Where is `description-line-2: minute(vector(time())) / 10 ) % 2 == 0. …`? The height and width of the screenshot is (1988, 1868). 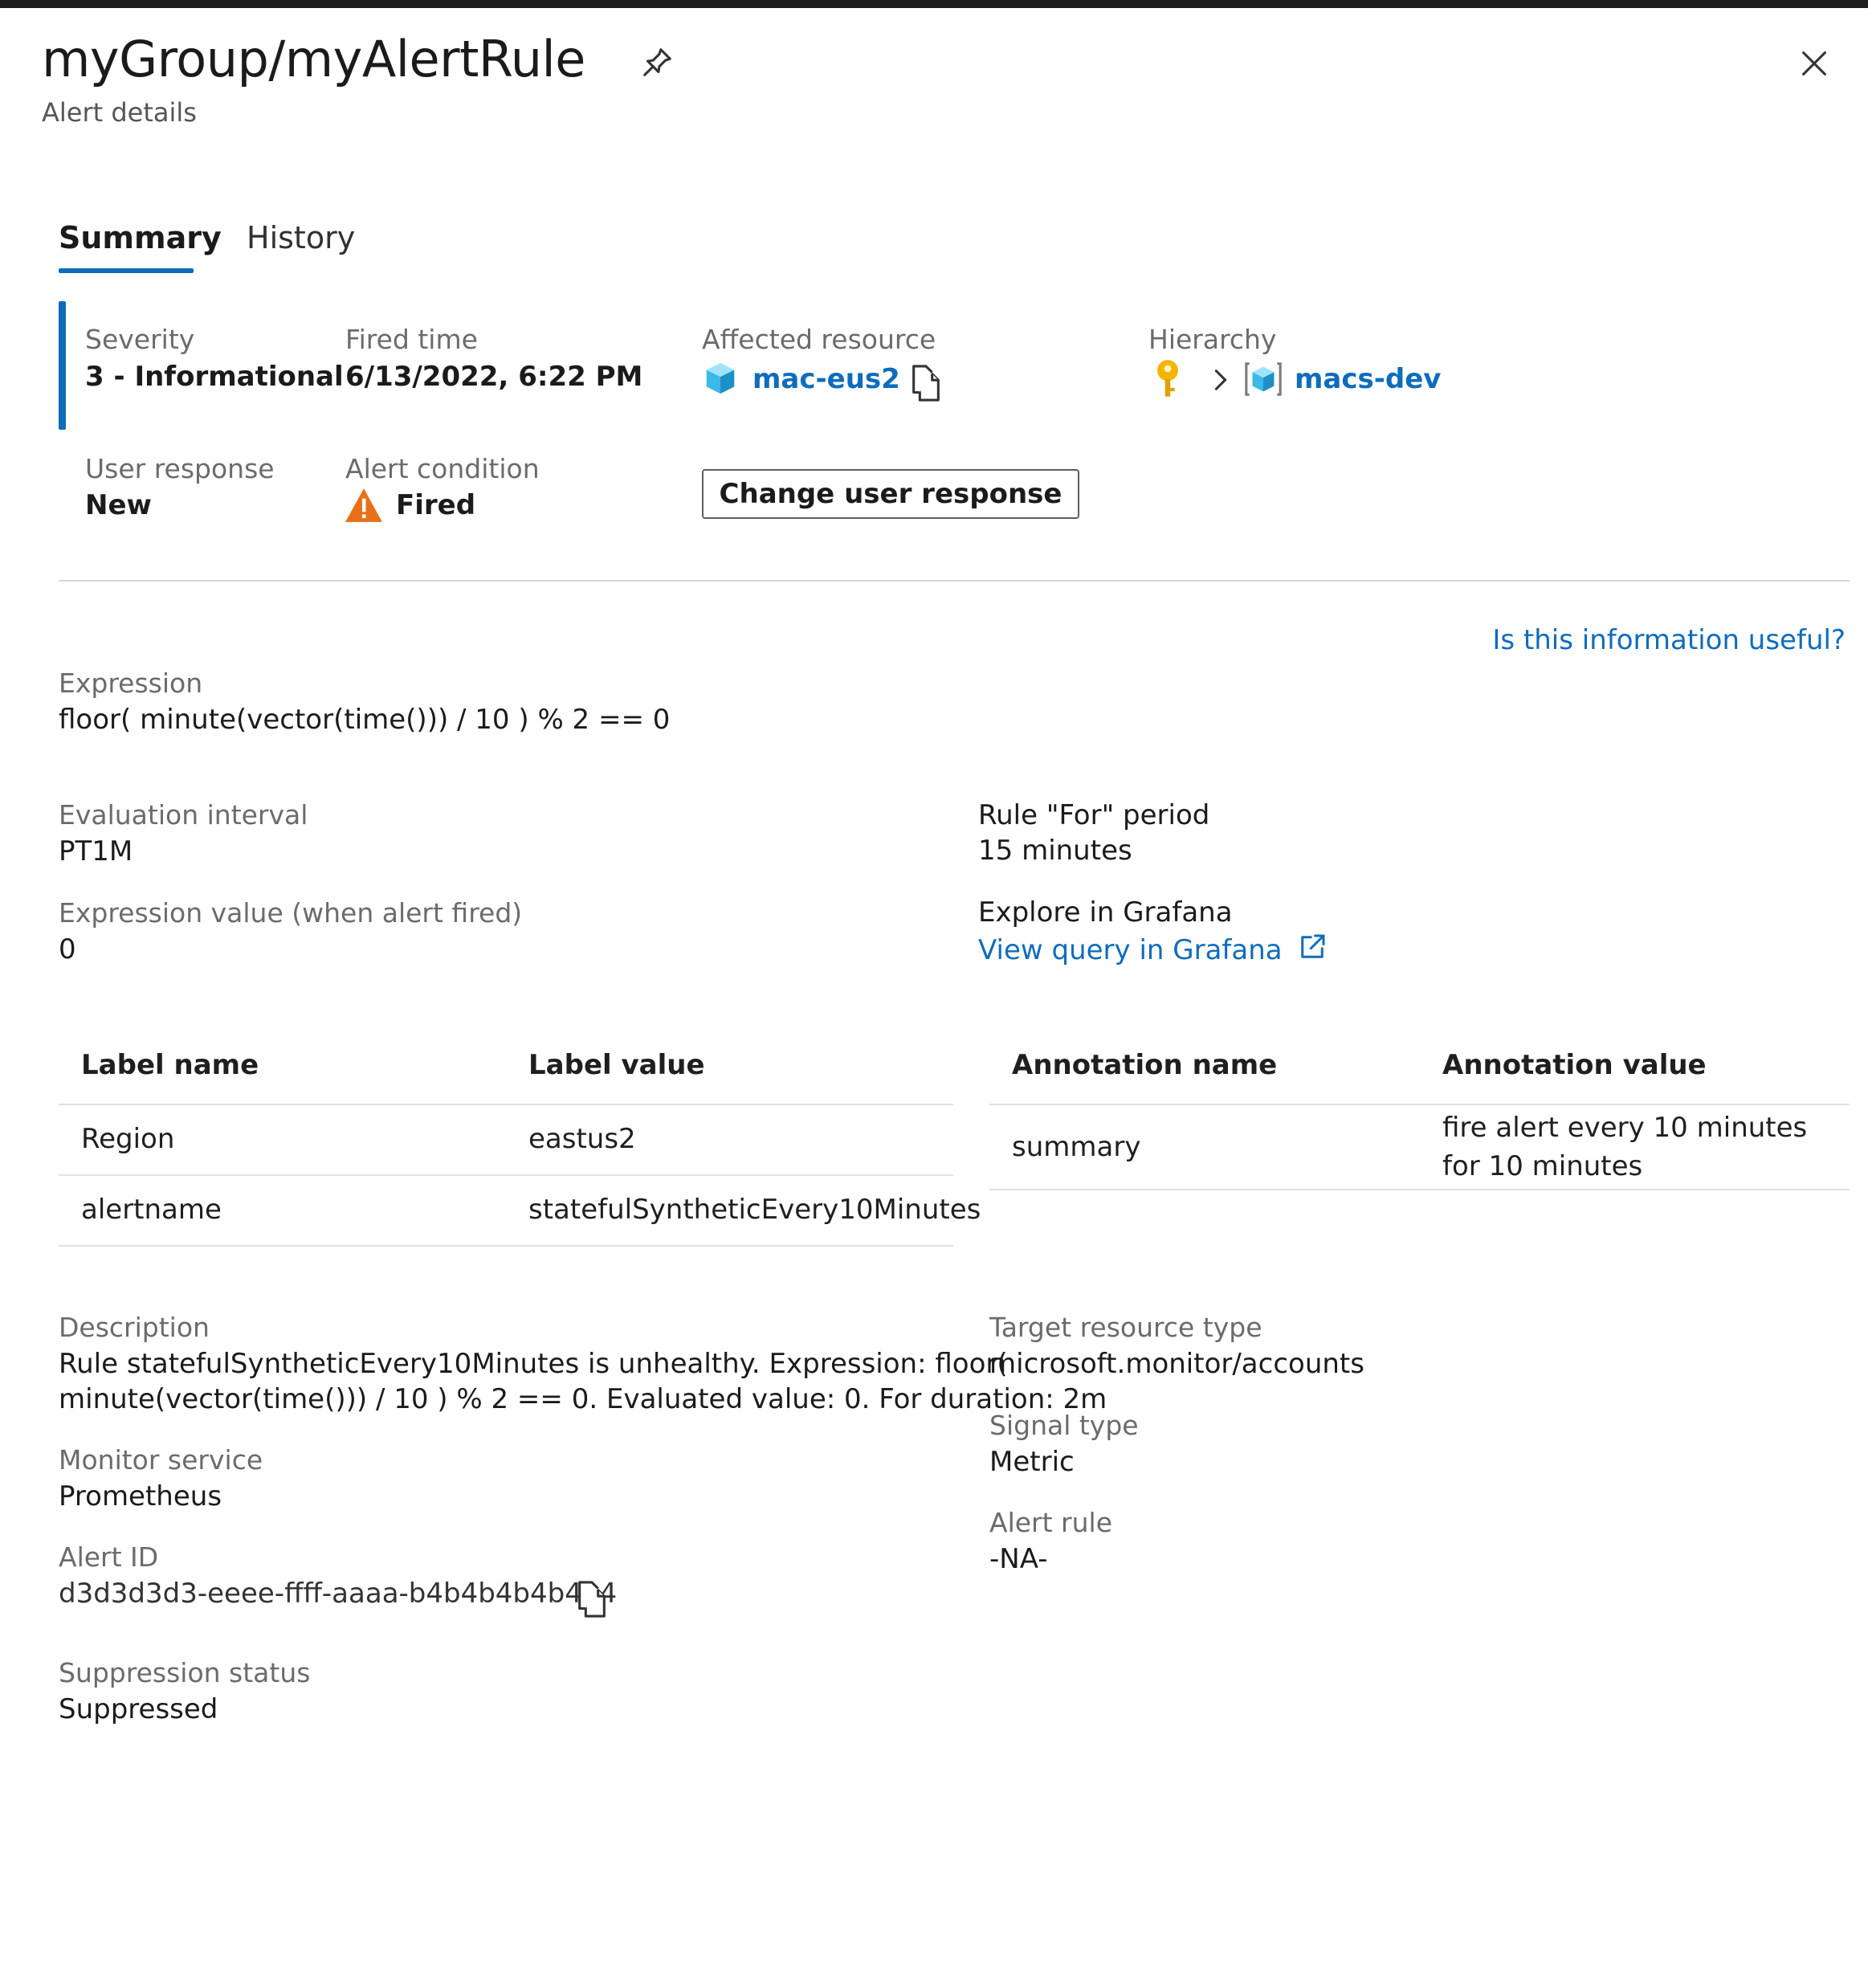
description-line-2: minute(vector(time())) / 10 ) % 2 == 0. … is located at coordinates (583, 1399).